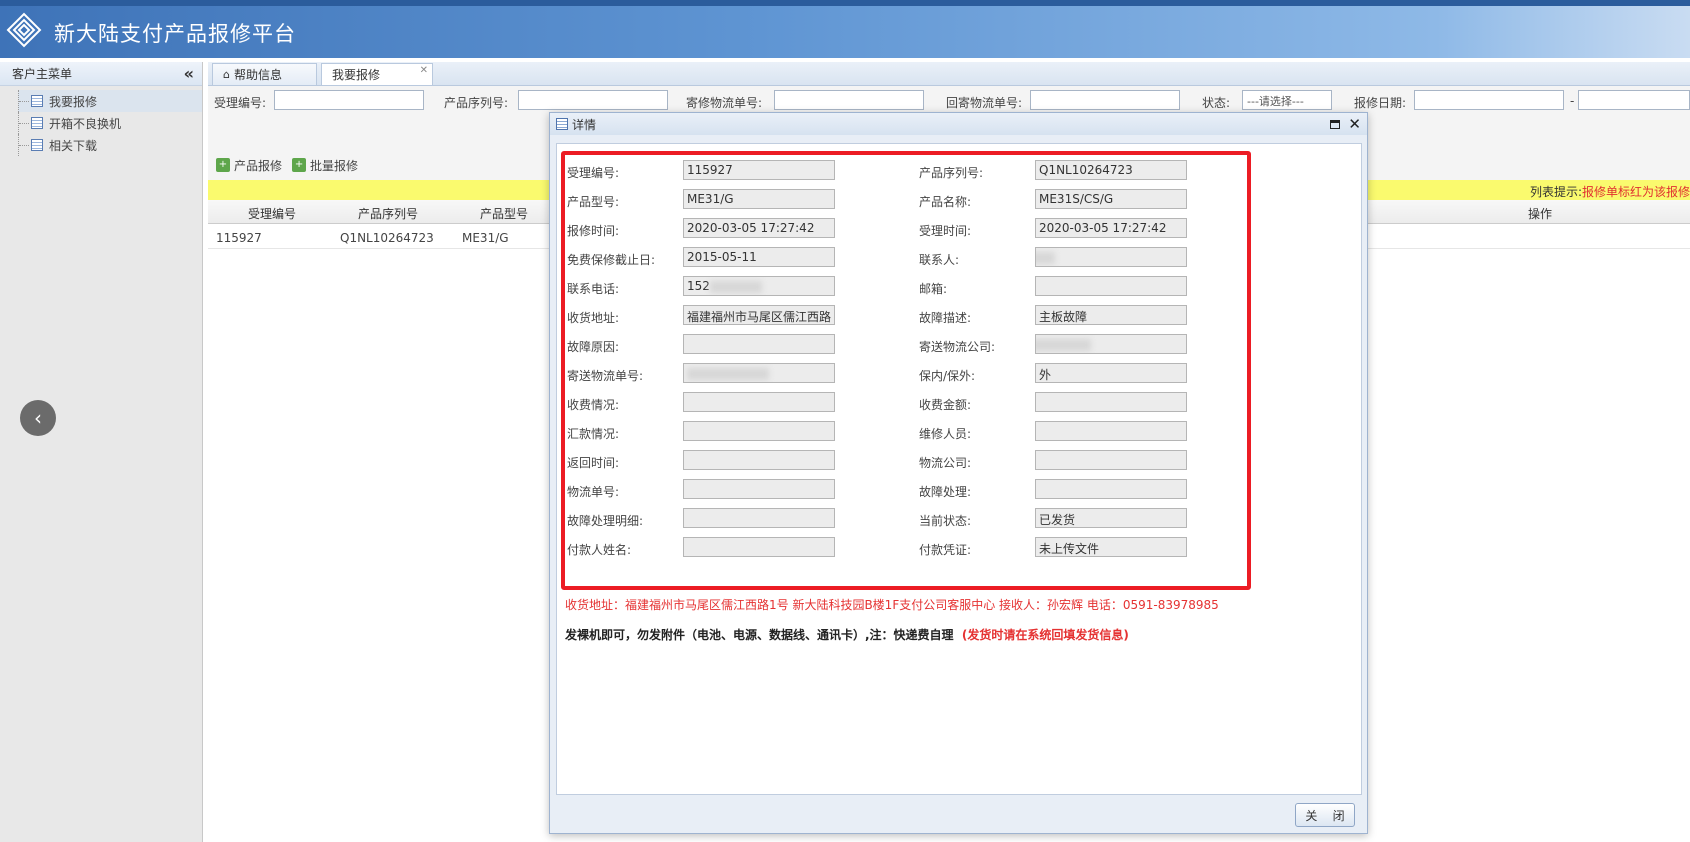 The width and height of the screenshot is (1690, 842). I want to click on batch-repair-button: + 批量报修, so click(325, 165).